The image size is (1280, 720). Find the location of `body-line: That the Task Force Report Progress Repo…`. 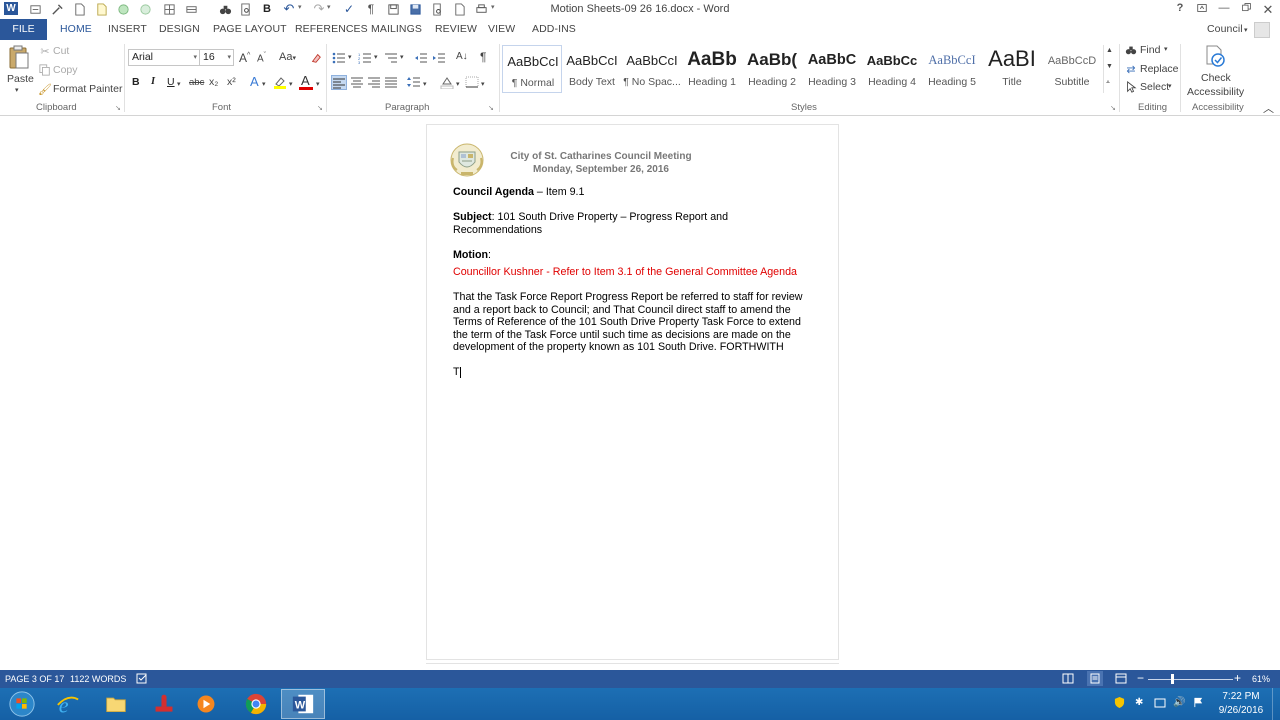

body-line: That the Task Force Report Progress Repo… is located at coordinates (627, 297).